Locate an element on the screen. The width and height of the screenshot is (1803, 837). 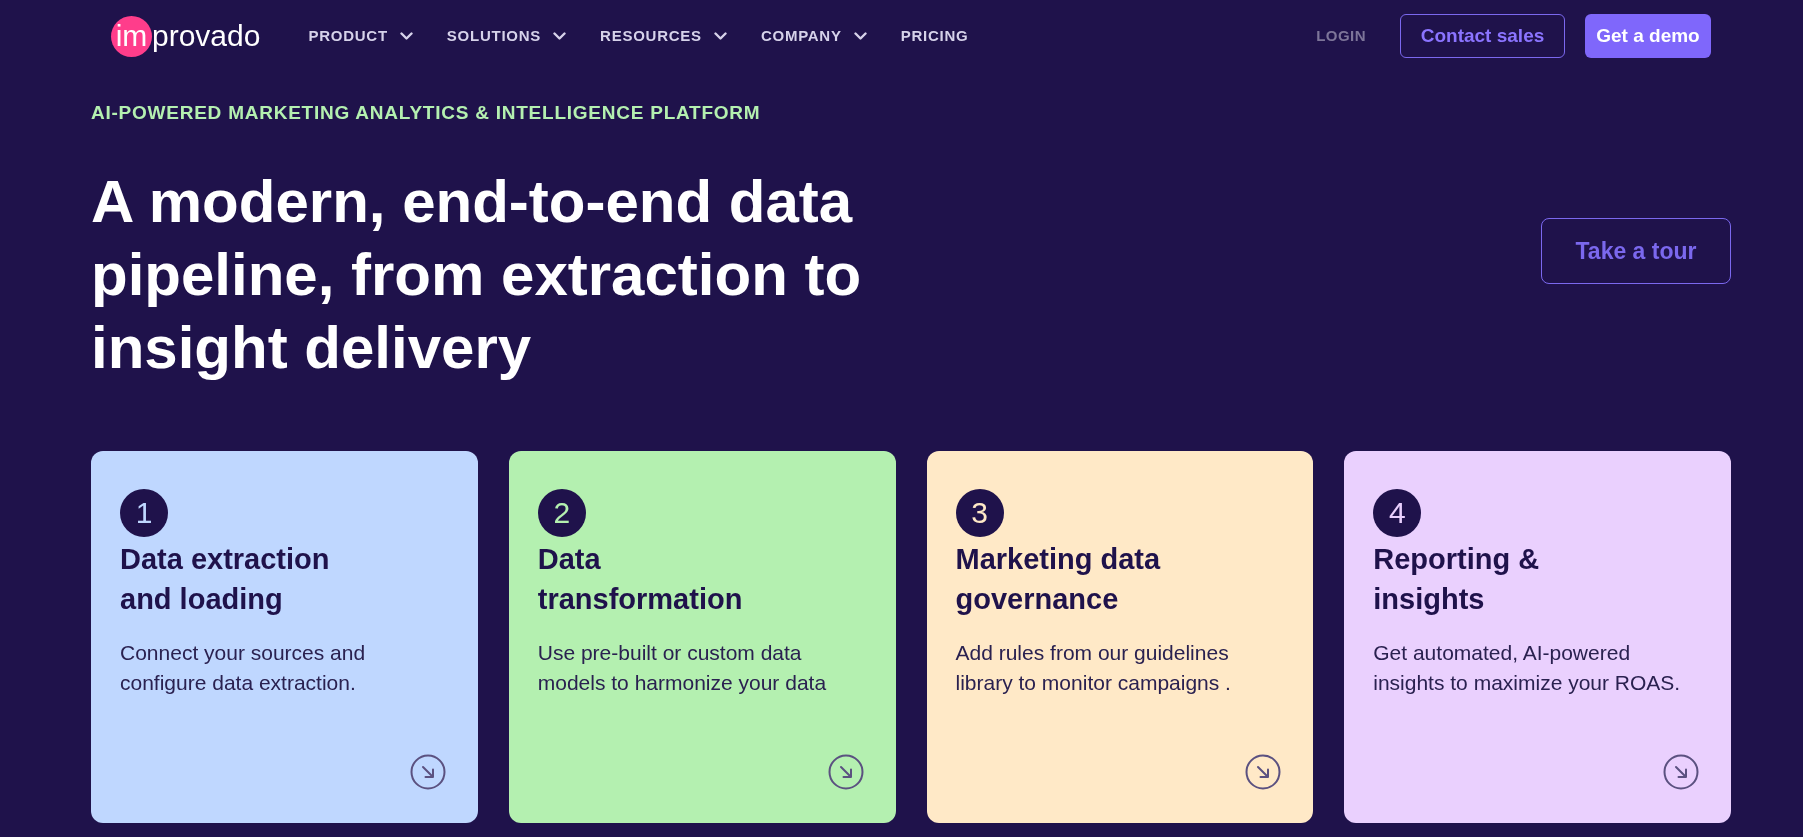
nav-menu-item: COMPANY is located at coordinates (813, 36).